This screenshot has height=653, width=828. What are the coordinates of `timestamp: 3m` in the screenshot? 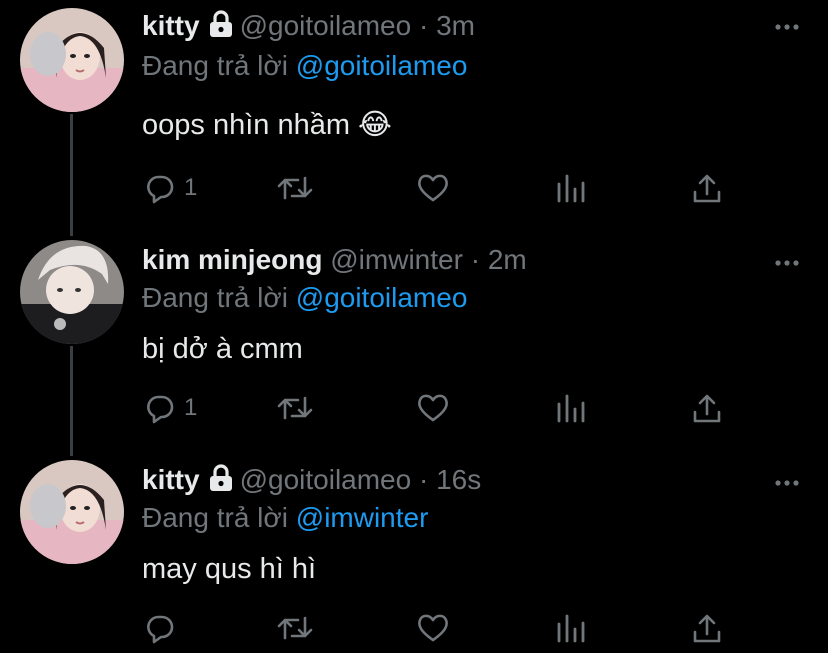 It's located at (455, 25).